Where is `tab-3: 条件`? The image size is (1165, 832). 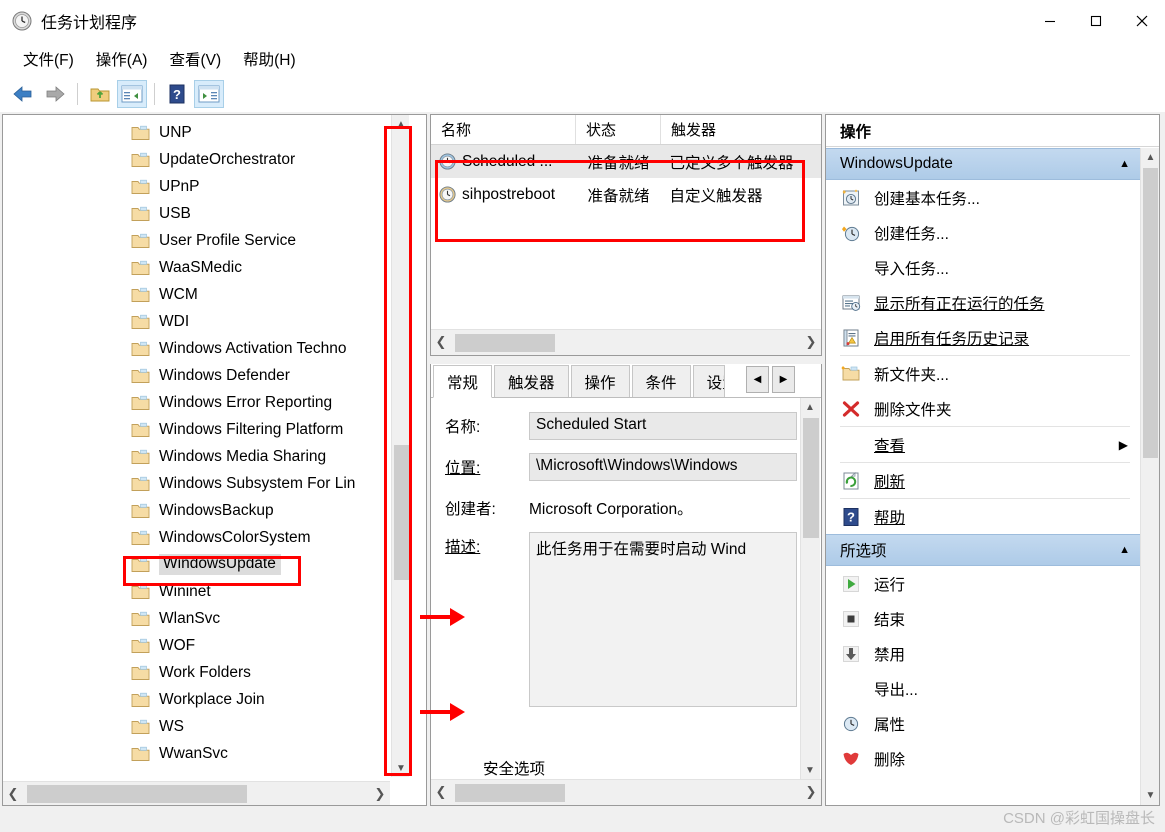
tab-3: 条件 is located at coordinates (661, 381).